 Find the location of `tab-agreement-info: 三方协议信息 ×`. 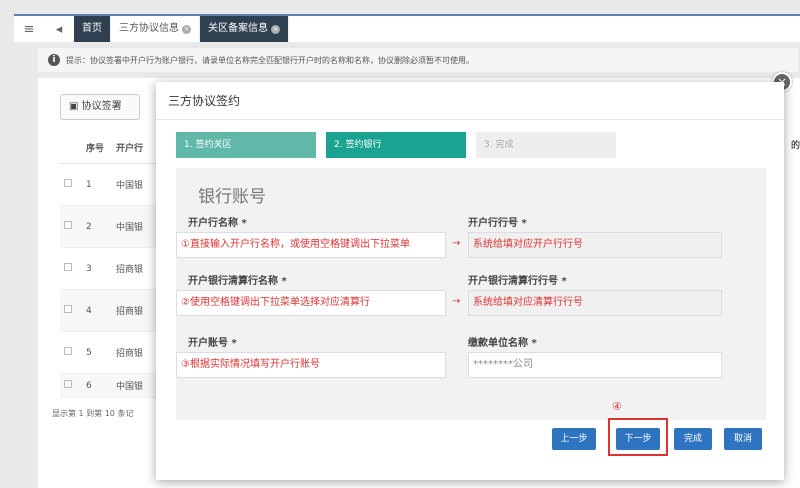

tab-agreement-info: 三方协议信息 × is located at coordinates (155, 29).